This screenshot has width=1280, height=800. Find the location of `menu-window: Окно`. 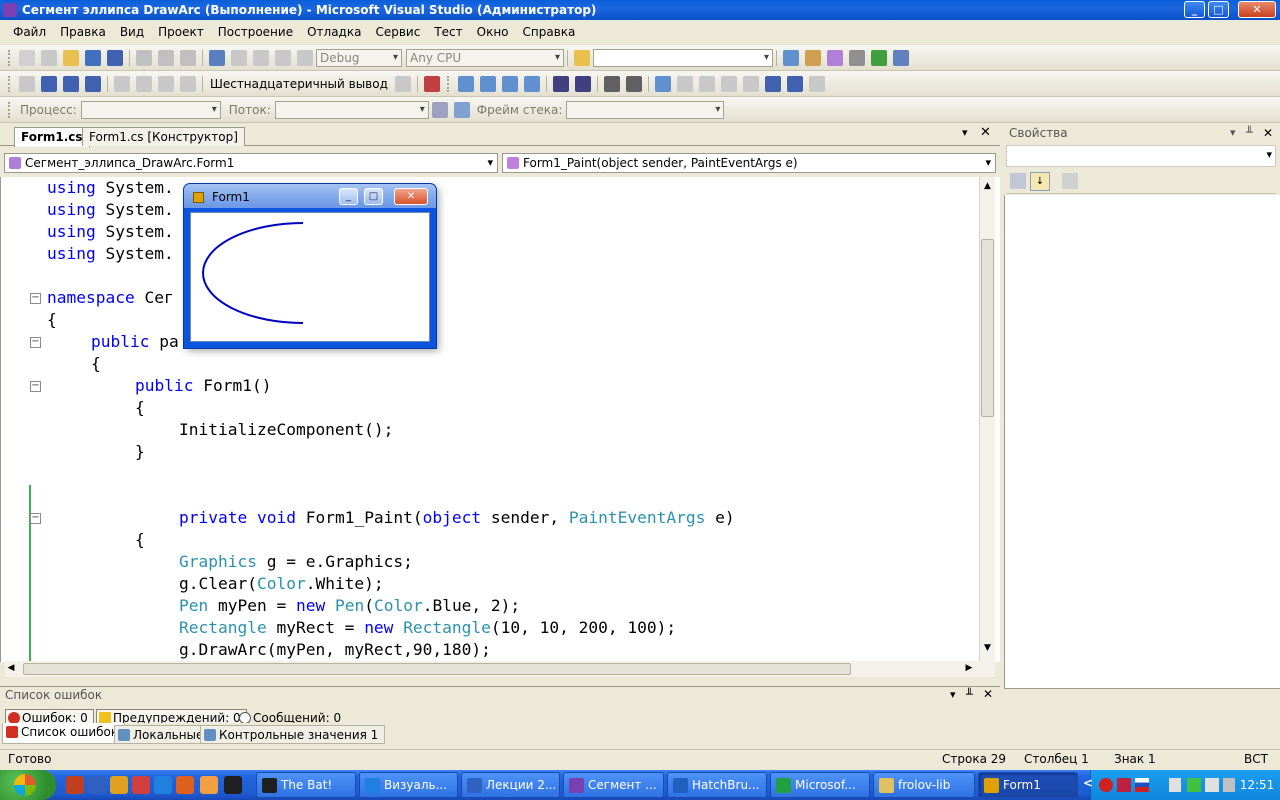

menu-window: Окно is located at coordinates (493, 32).